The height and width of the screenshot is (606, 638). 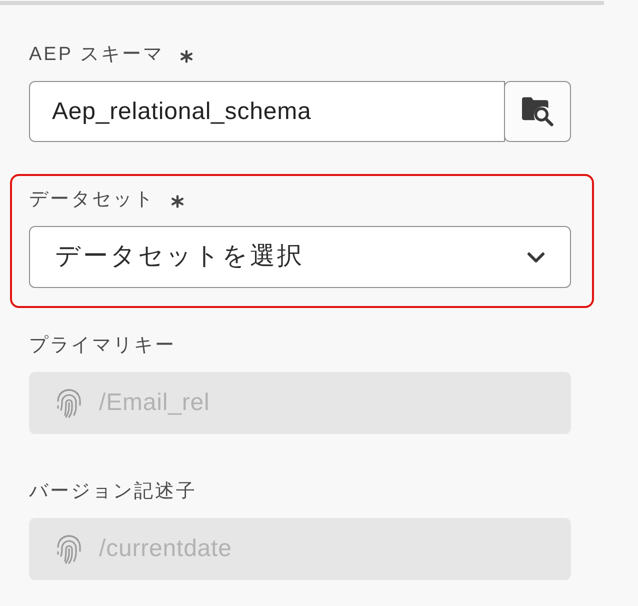 What do you see at coordinates (536, 257) in the screenshot?
I see `chevron-down-icon` at bounding box center [536, 257].